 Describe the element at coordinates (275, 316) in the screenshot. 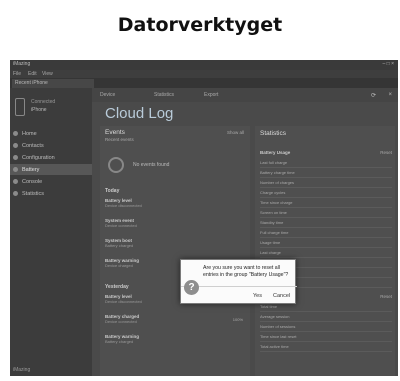

I see `stats-row-label: Average session` at that location.